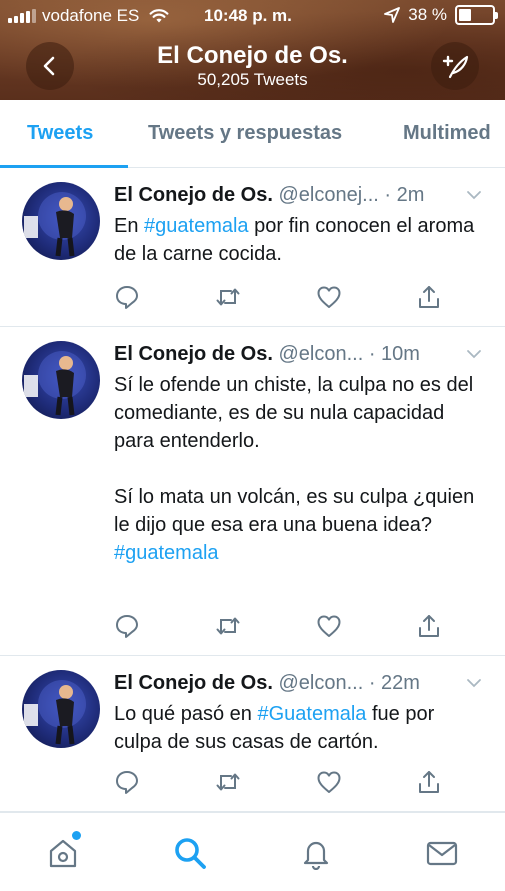 Image resolution: width=505 pixels, height=891 pixels. What do you see at coordinates (311, 714) in the screenshot?
I see `hashtag-link: #Guatemala` at bounding box center [311, 714].